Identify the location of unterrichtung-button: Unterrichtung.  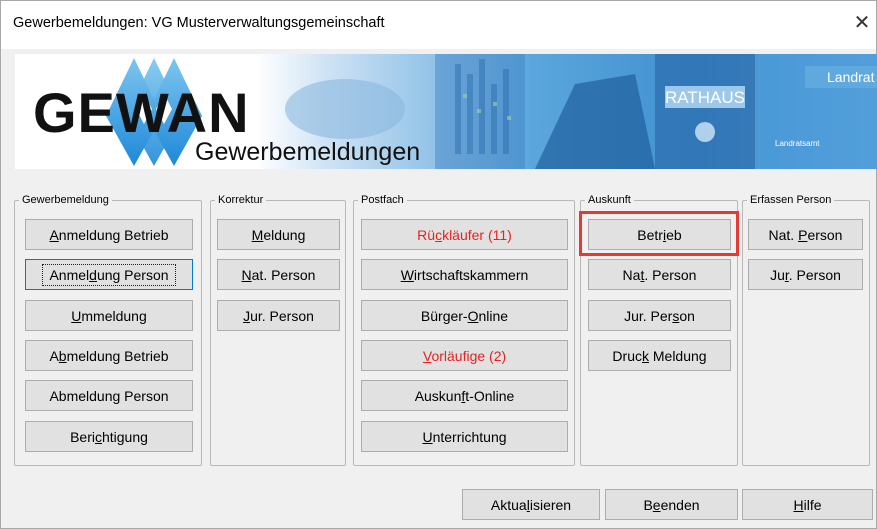
(464, 436).